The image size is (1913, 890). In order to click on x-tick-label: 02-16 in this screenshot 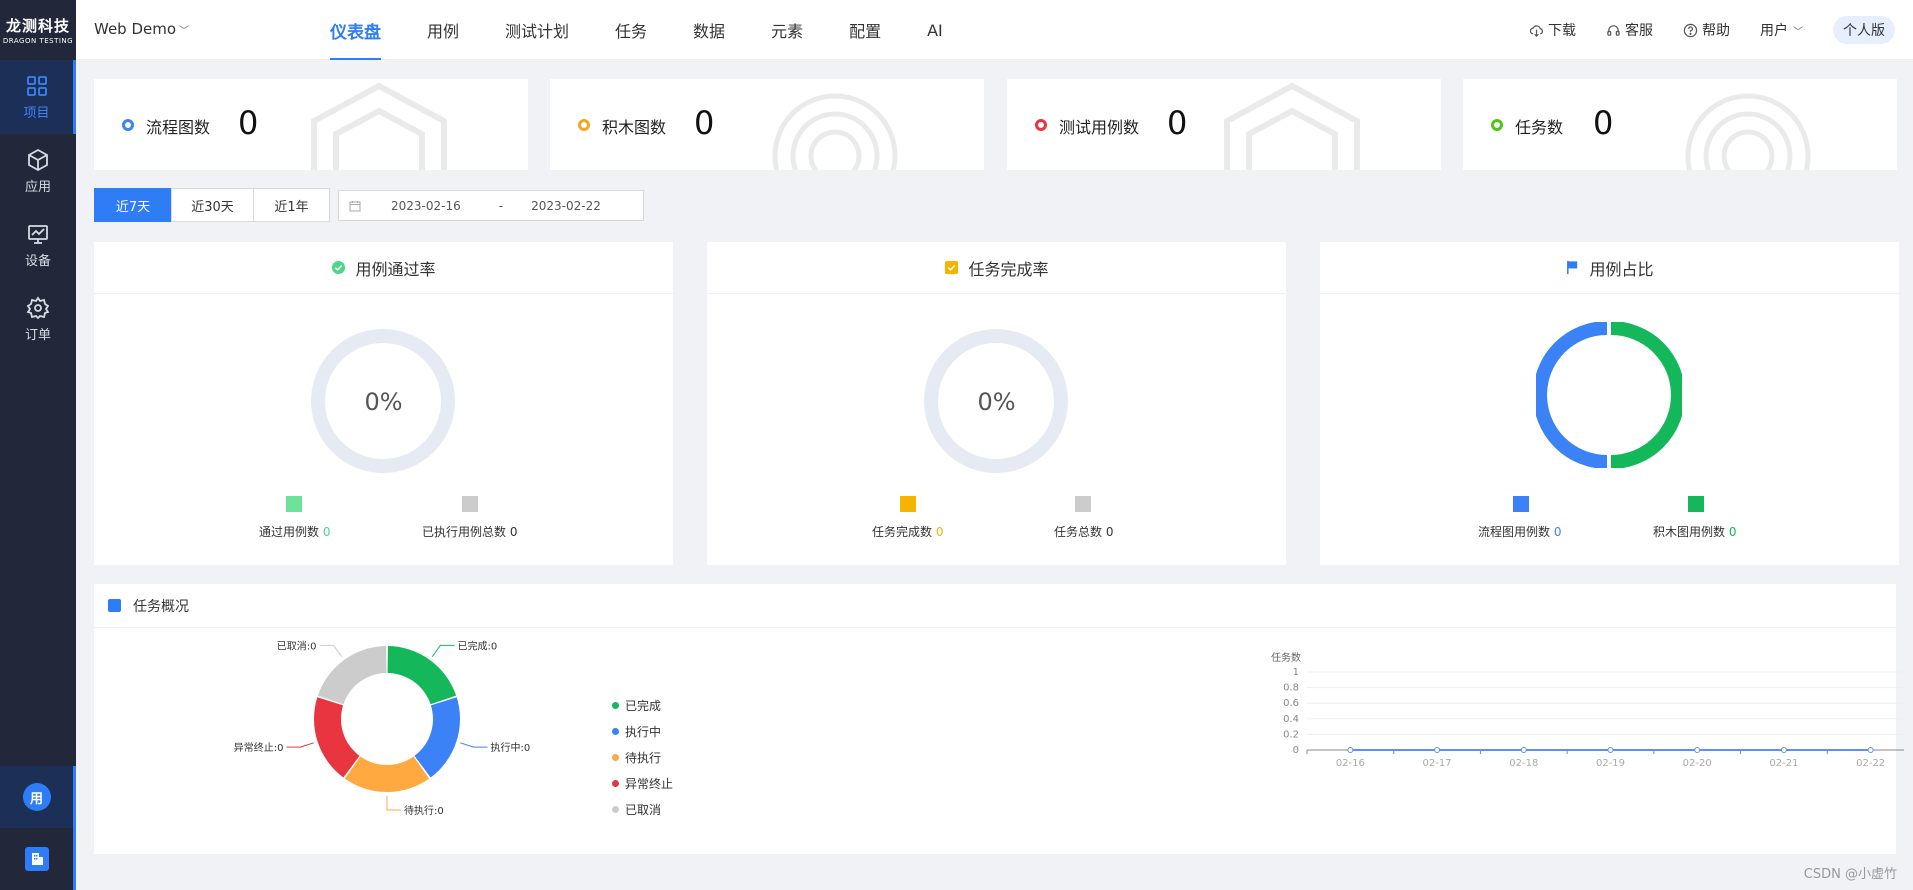, I will do `click(1350, 763)`.